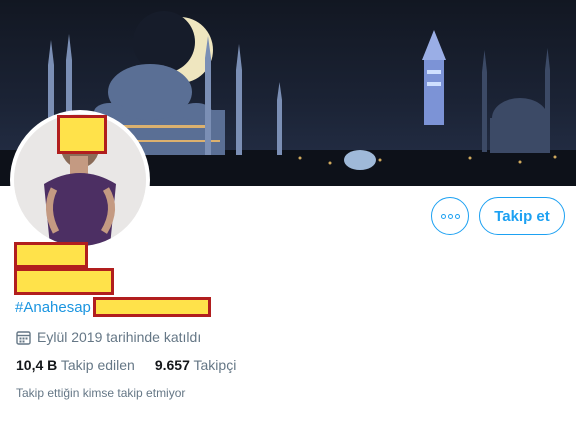 Image resolution: width=576 pixels, height=432 pixels. What do you see at coordinates (172, 365) in the screenshot?
I see `followers-count: 9.657` at bounding box center [172, 365].